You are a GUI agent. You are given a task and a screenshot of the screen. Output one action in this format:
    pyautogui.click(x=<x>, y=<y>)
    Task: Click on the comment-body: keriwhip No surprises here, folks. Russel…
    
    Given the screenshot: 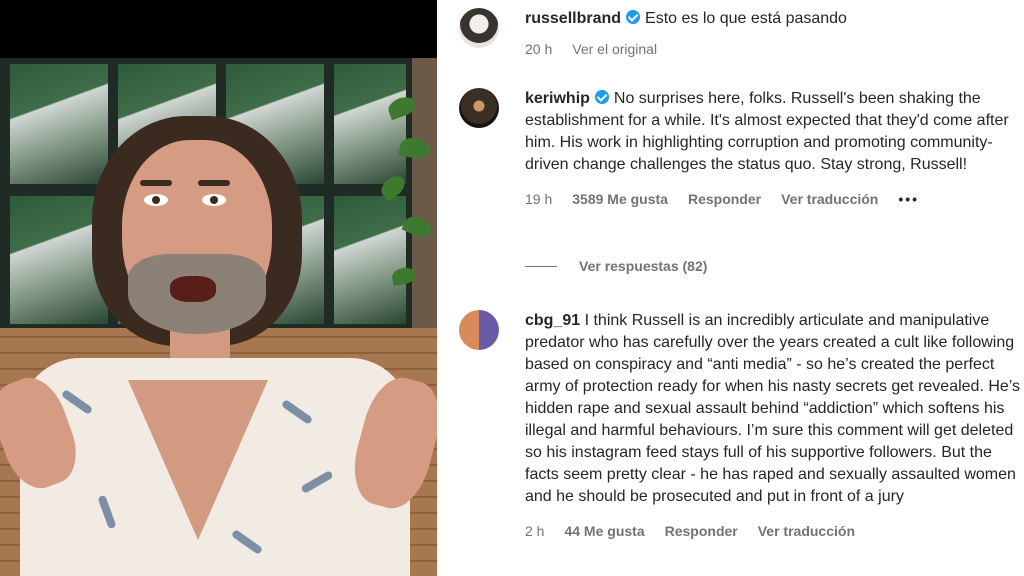 What is the action you would take?
    pyautogui.click(x=774, y=149)
    